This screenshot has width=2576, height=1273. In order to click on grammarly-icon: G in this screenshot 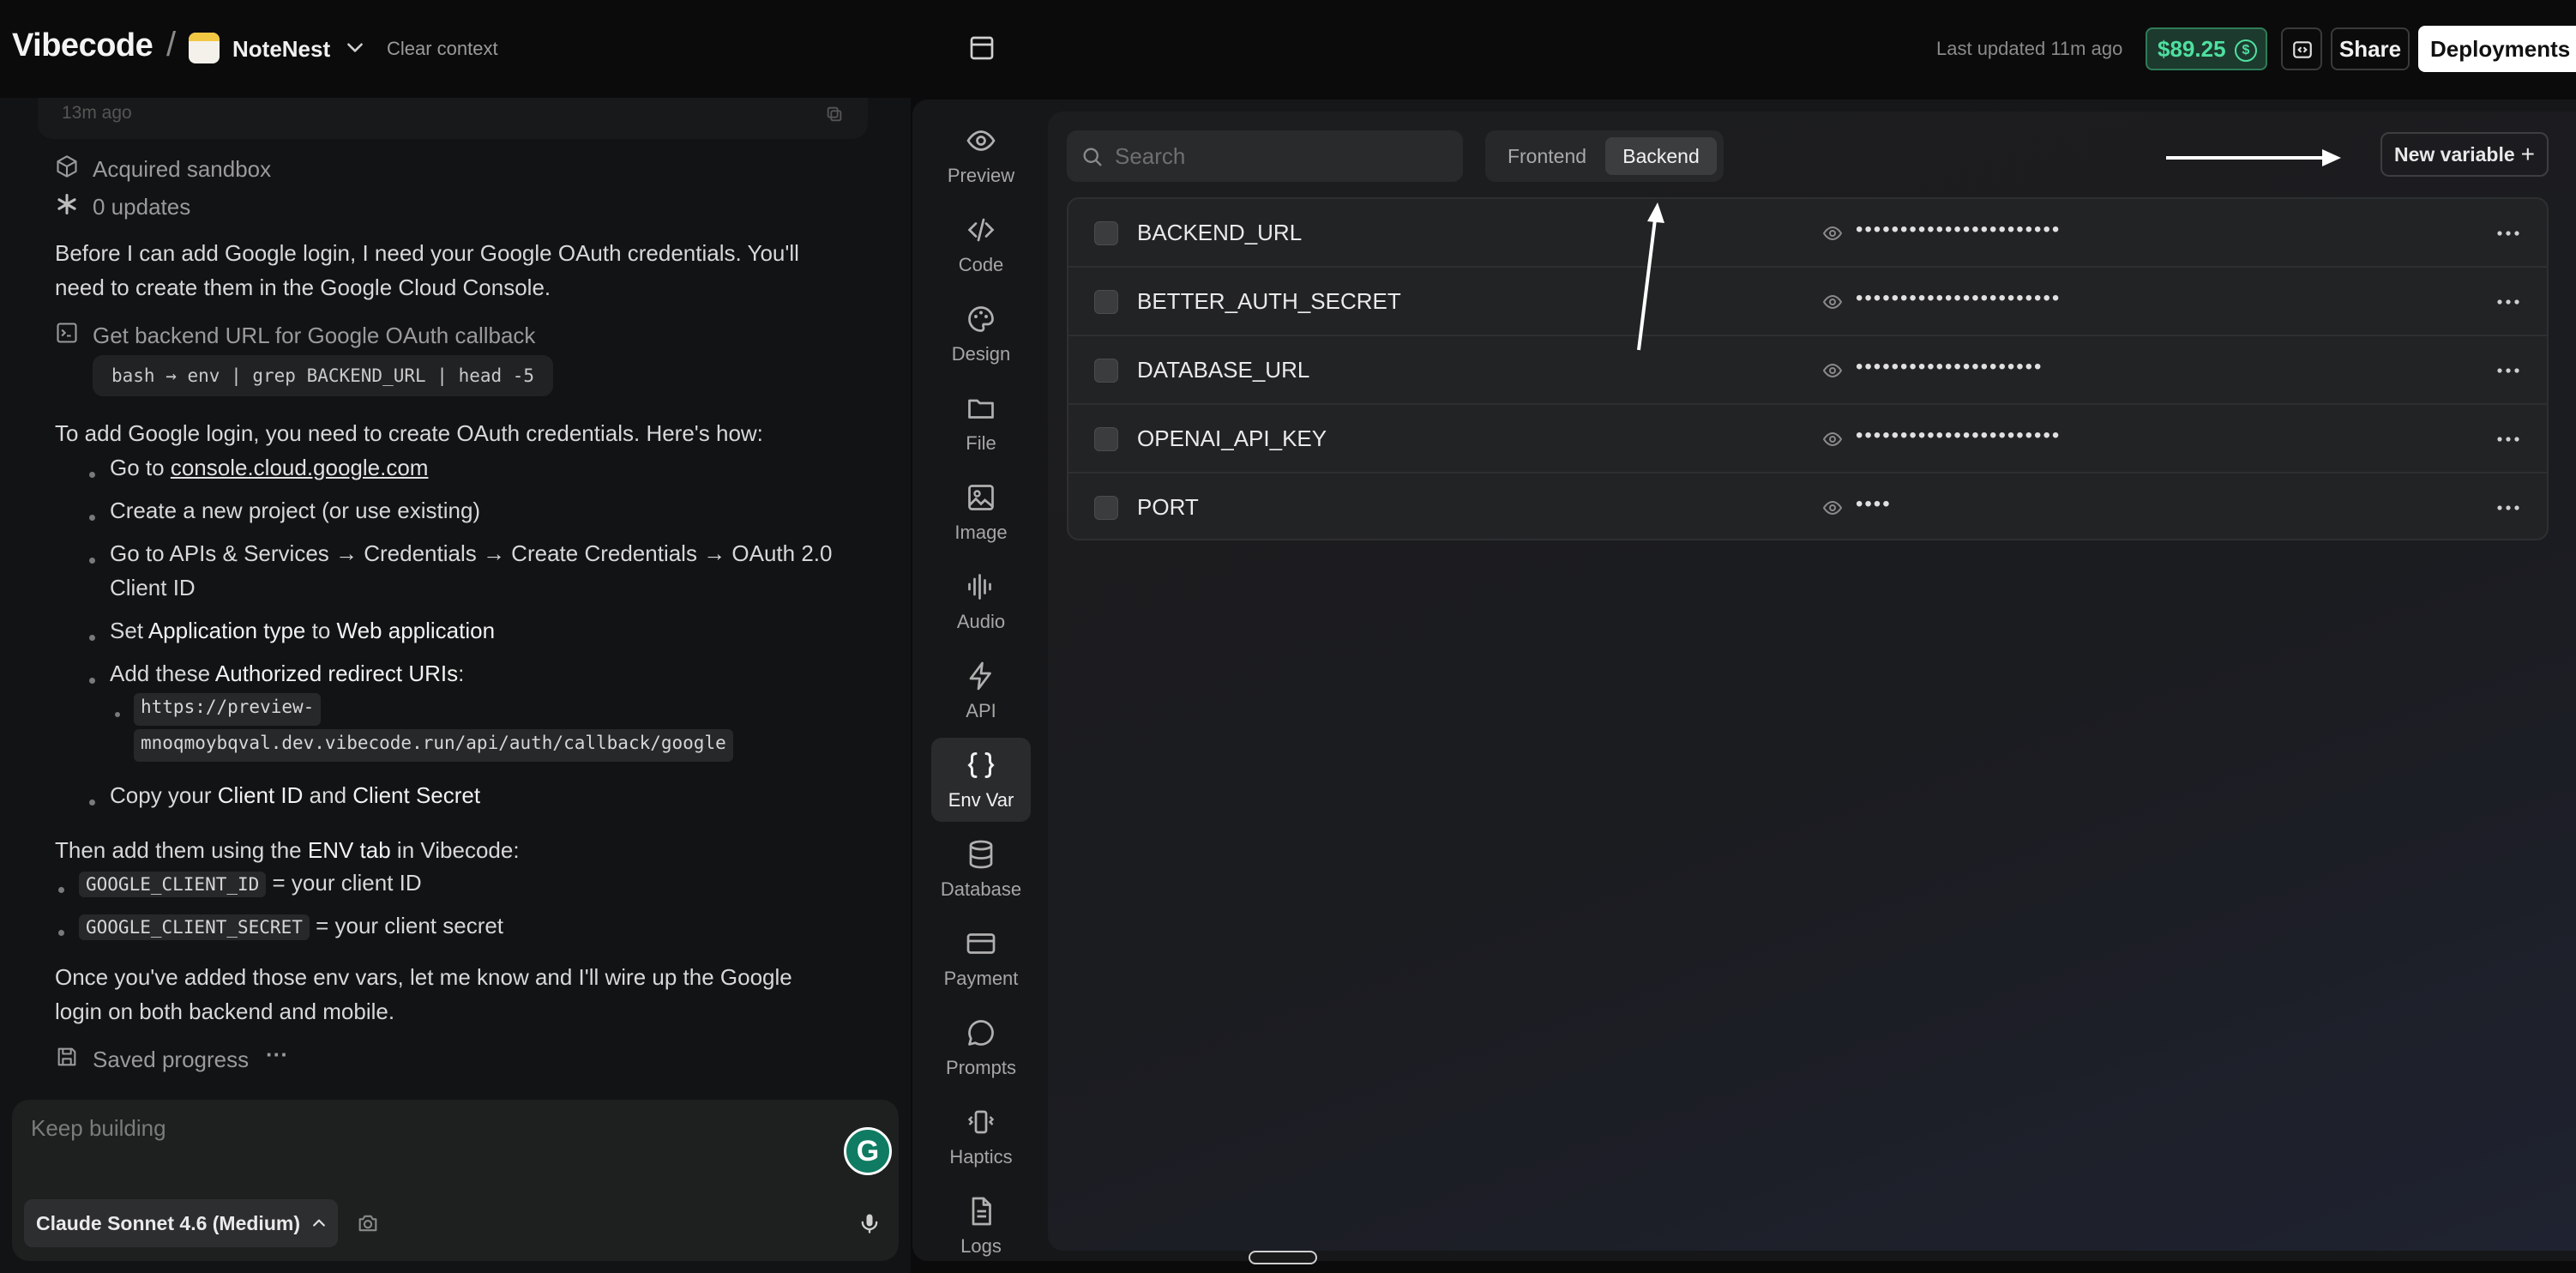, I will do `click(868, 1151)`.